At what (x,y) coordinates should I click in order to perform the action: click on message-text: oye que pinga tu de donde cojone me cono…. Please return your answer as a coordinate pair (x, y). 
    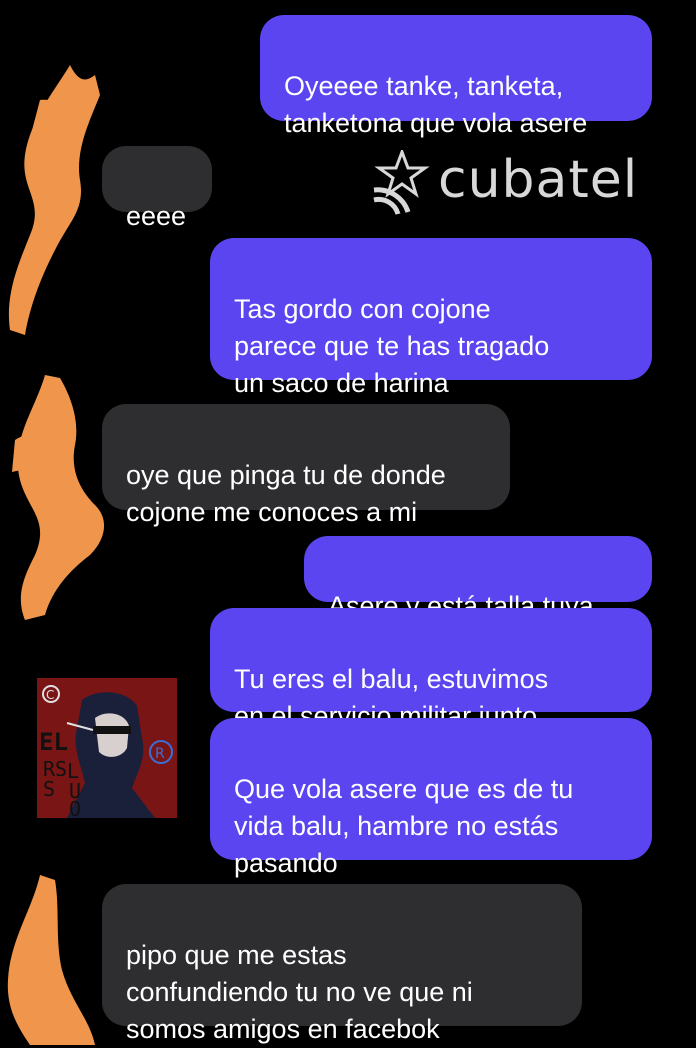
    Looking at the image, I should click on (286, 493).